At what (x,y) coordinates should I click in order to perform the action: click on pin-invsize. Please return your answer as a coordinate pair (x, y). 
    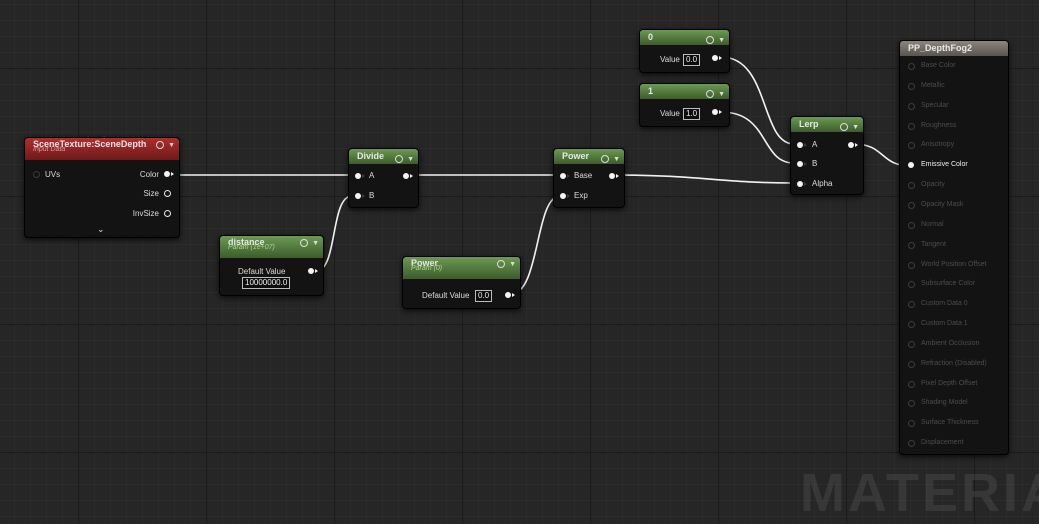
    Looking at the image, I should click on (167, 213).